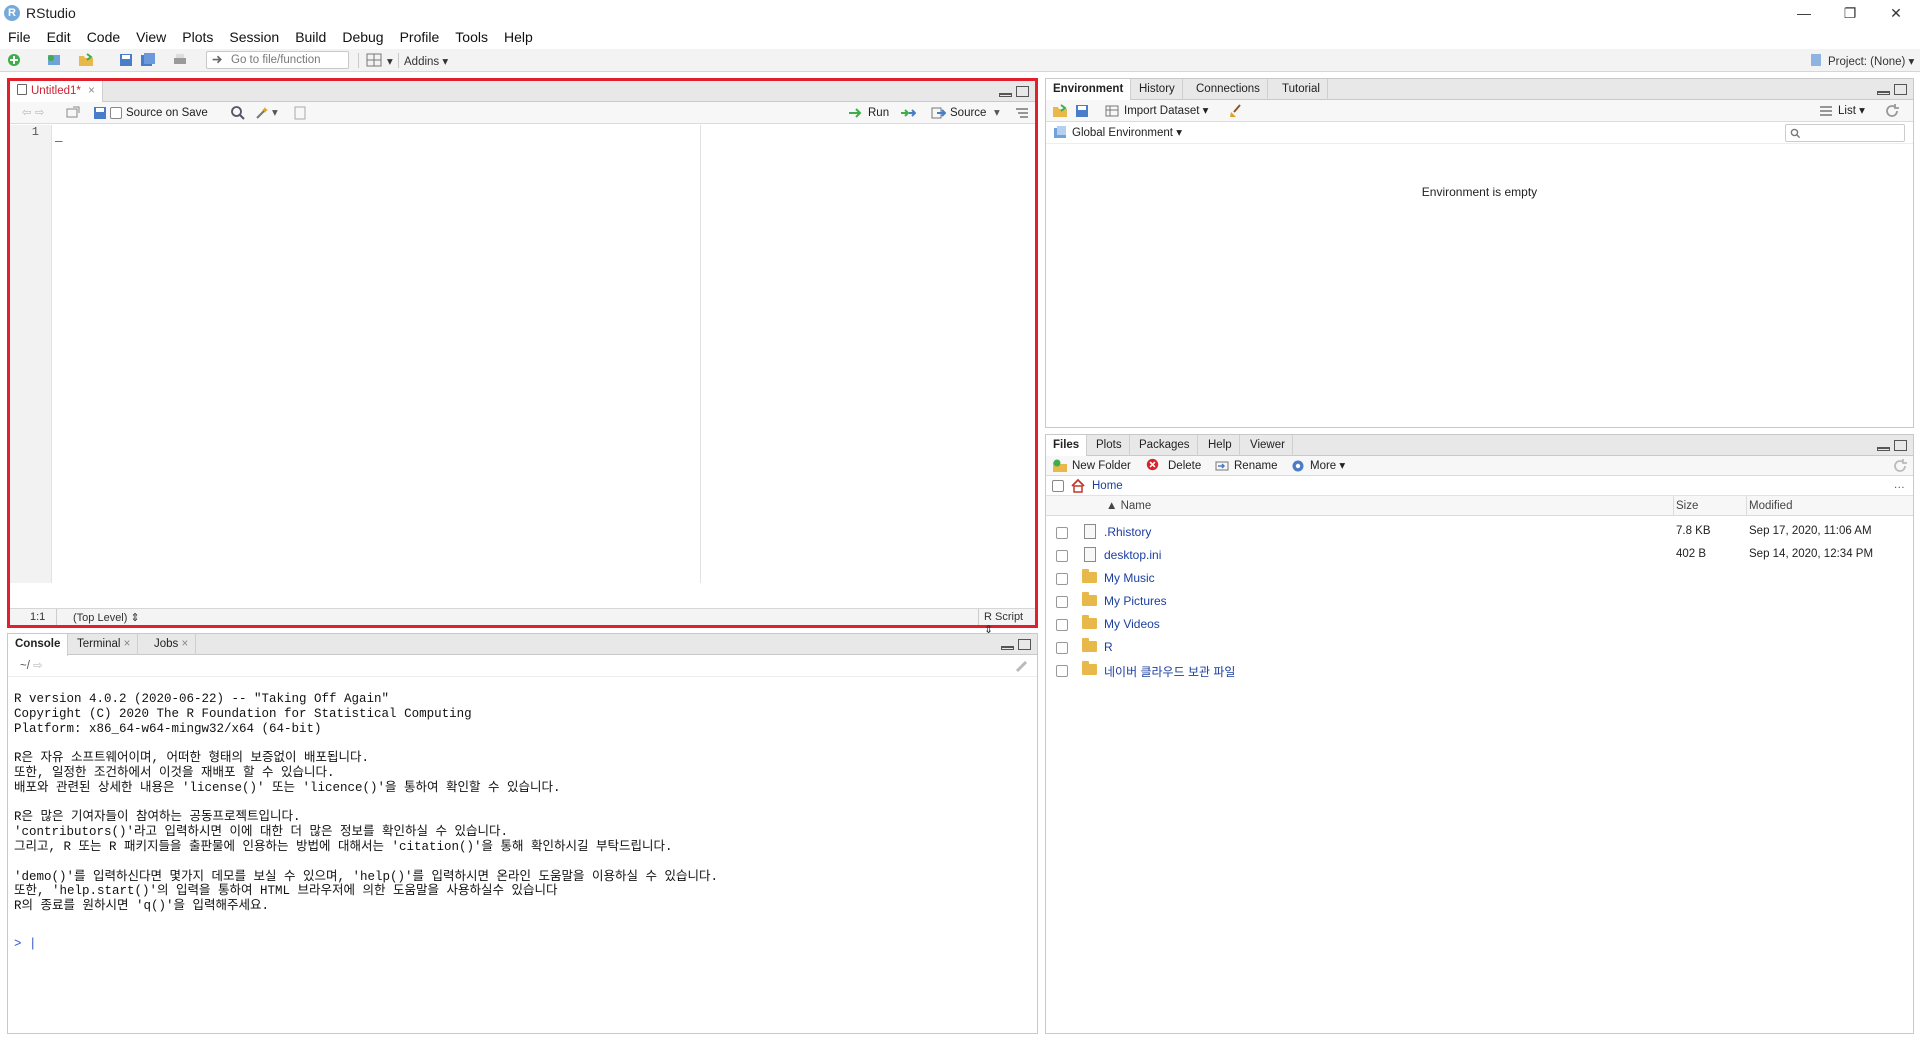 This screenshot has height=1040, width=1920. Describe the element at coordinates (1060, 111) in the screenshot. I see `load-workspace-icon` at that location.